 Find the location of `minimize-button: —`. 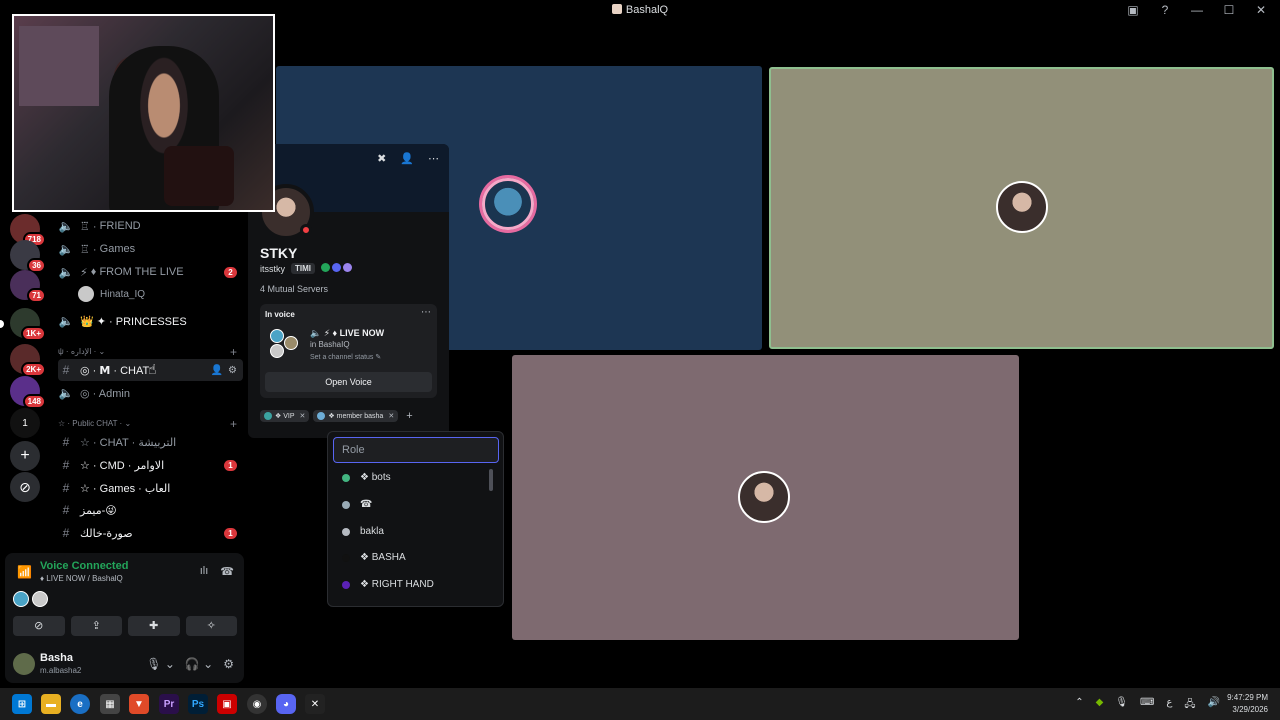

minimize-button: — is located at coordinates (1197, 10).